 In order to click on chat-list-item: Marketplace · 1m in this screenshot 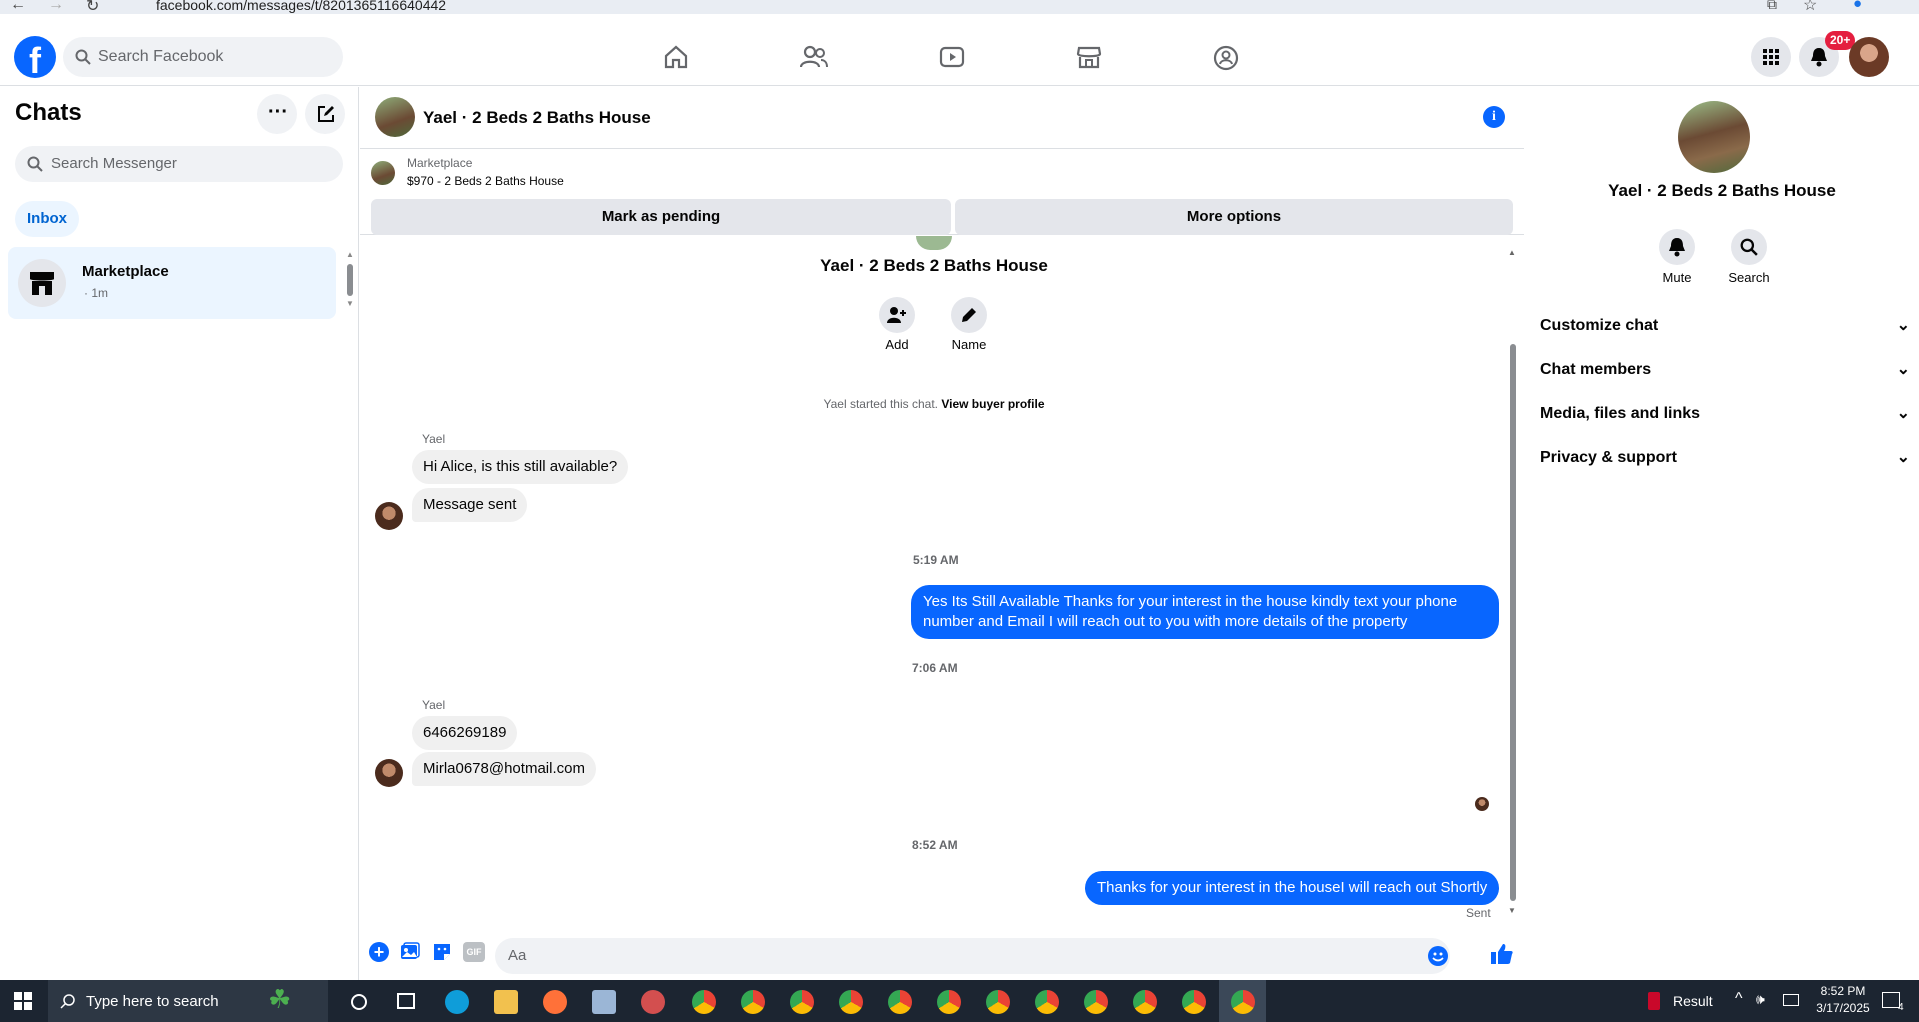, I will do `click(172, 283)`.